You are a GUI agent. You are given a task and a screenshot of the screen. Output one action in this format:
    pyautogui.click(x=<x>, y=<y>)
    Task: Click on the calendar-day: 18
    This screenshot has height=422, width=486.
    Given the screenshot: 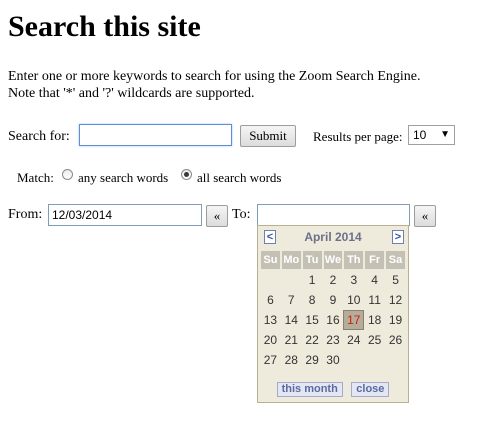 What is the action you would take?
    pyautogui.click(x=374, y=320)
    